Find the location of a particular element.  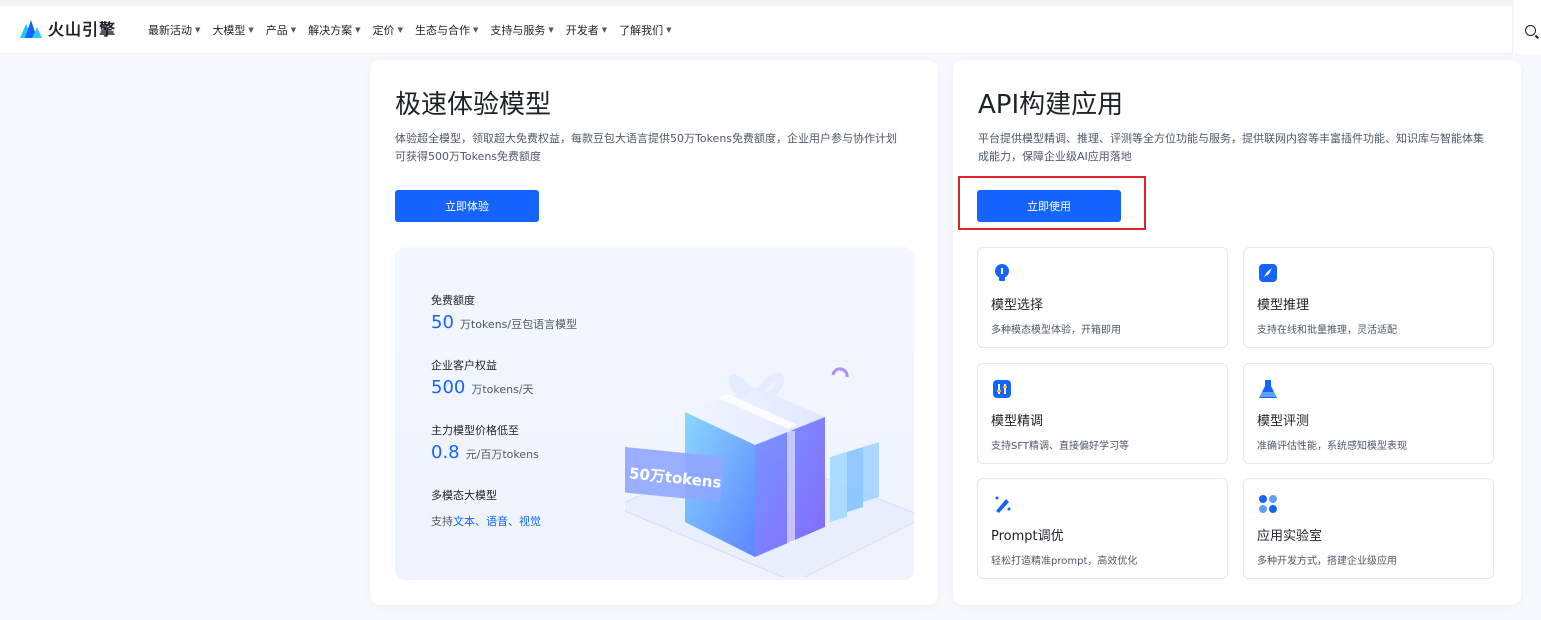

feature-model-tuning: 模型精调 支持SFT精调、直接偏好学习等 is located at coordinates (1102, 413).